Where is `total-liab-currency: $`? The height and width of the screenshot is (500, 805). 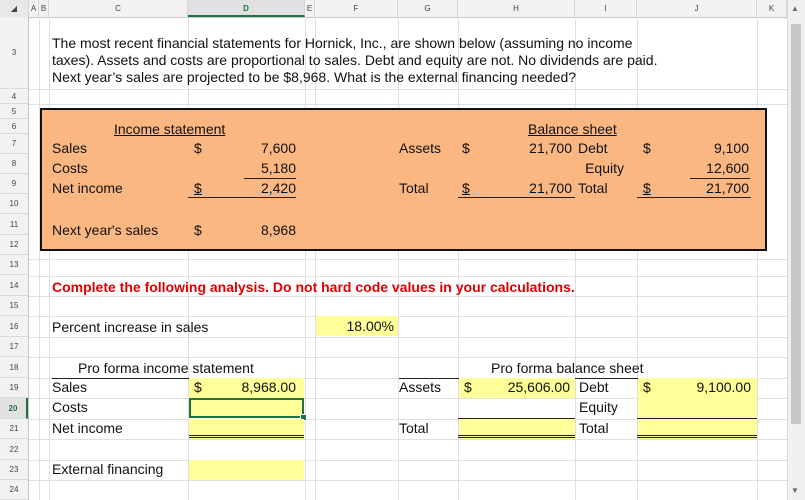 total-liab-currency: $ is located at coordinates (647, 188).